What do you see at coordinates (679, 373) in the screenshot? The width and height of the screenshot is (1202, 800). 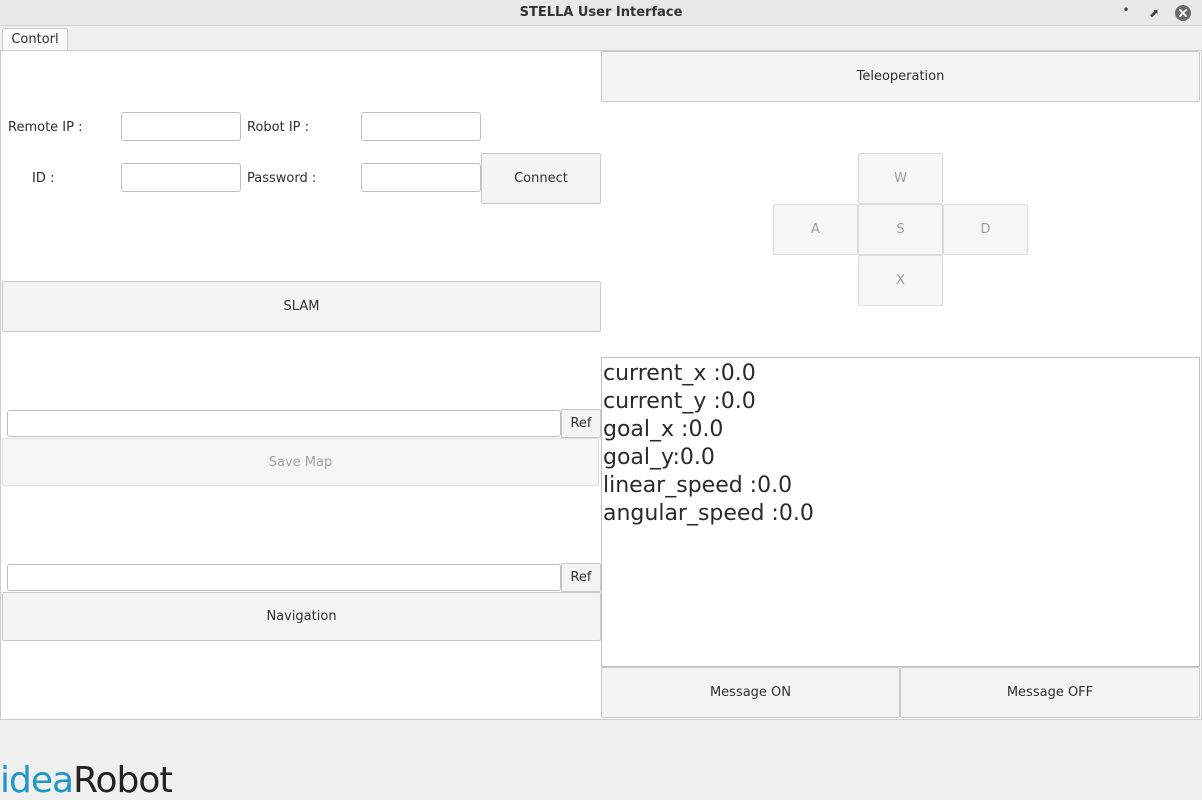 I see `status-current-x: current_x :0.0` at bounding box center [679, 373].